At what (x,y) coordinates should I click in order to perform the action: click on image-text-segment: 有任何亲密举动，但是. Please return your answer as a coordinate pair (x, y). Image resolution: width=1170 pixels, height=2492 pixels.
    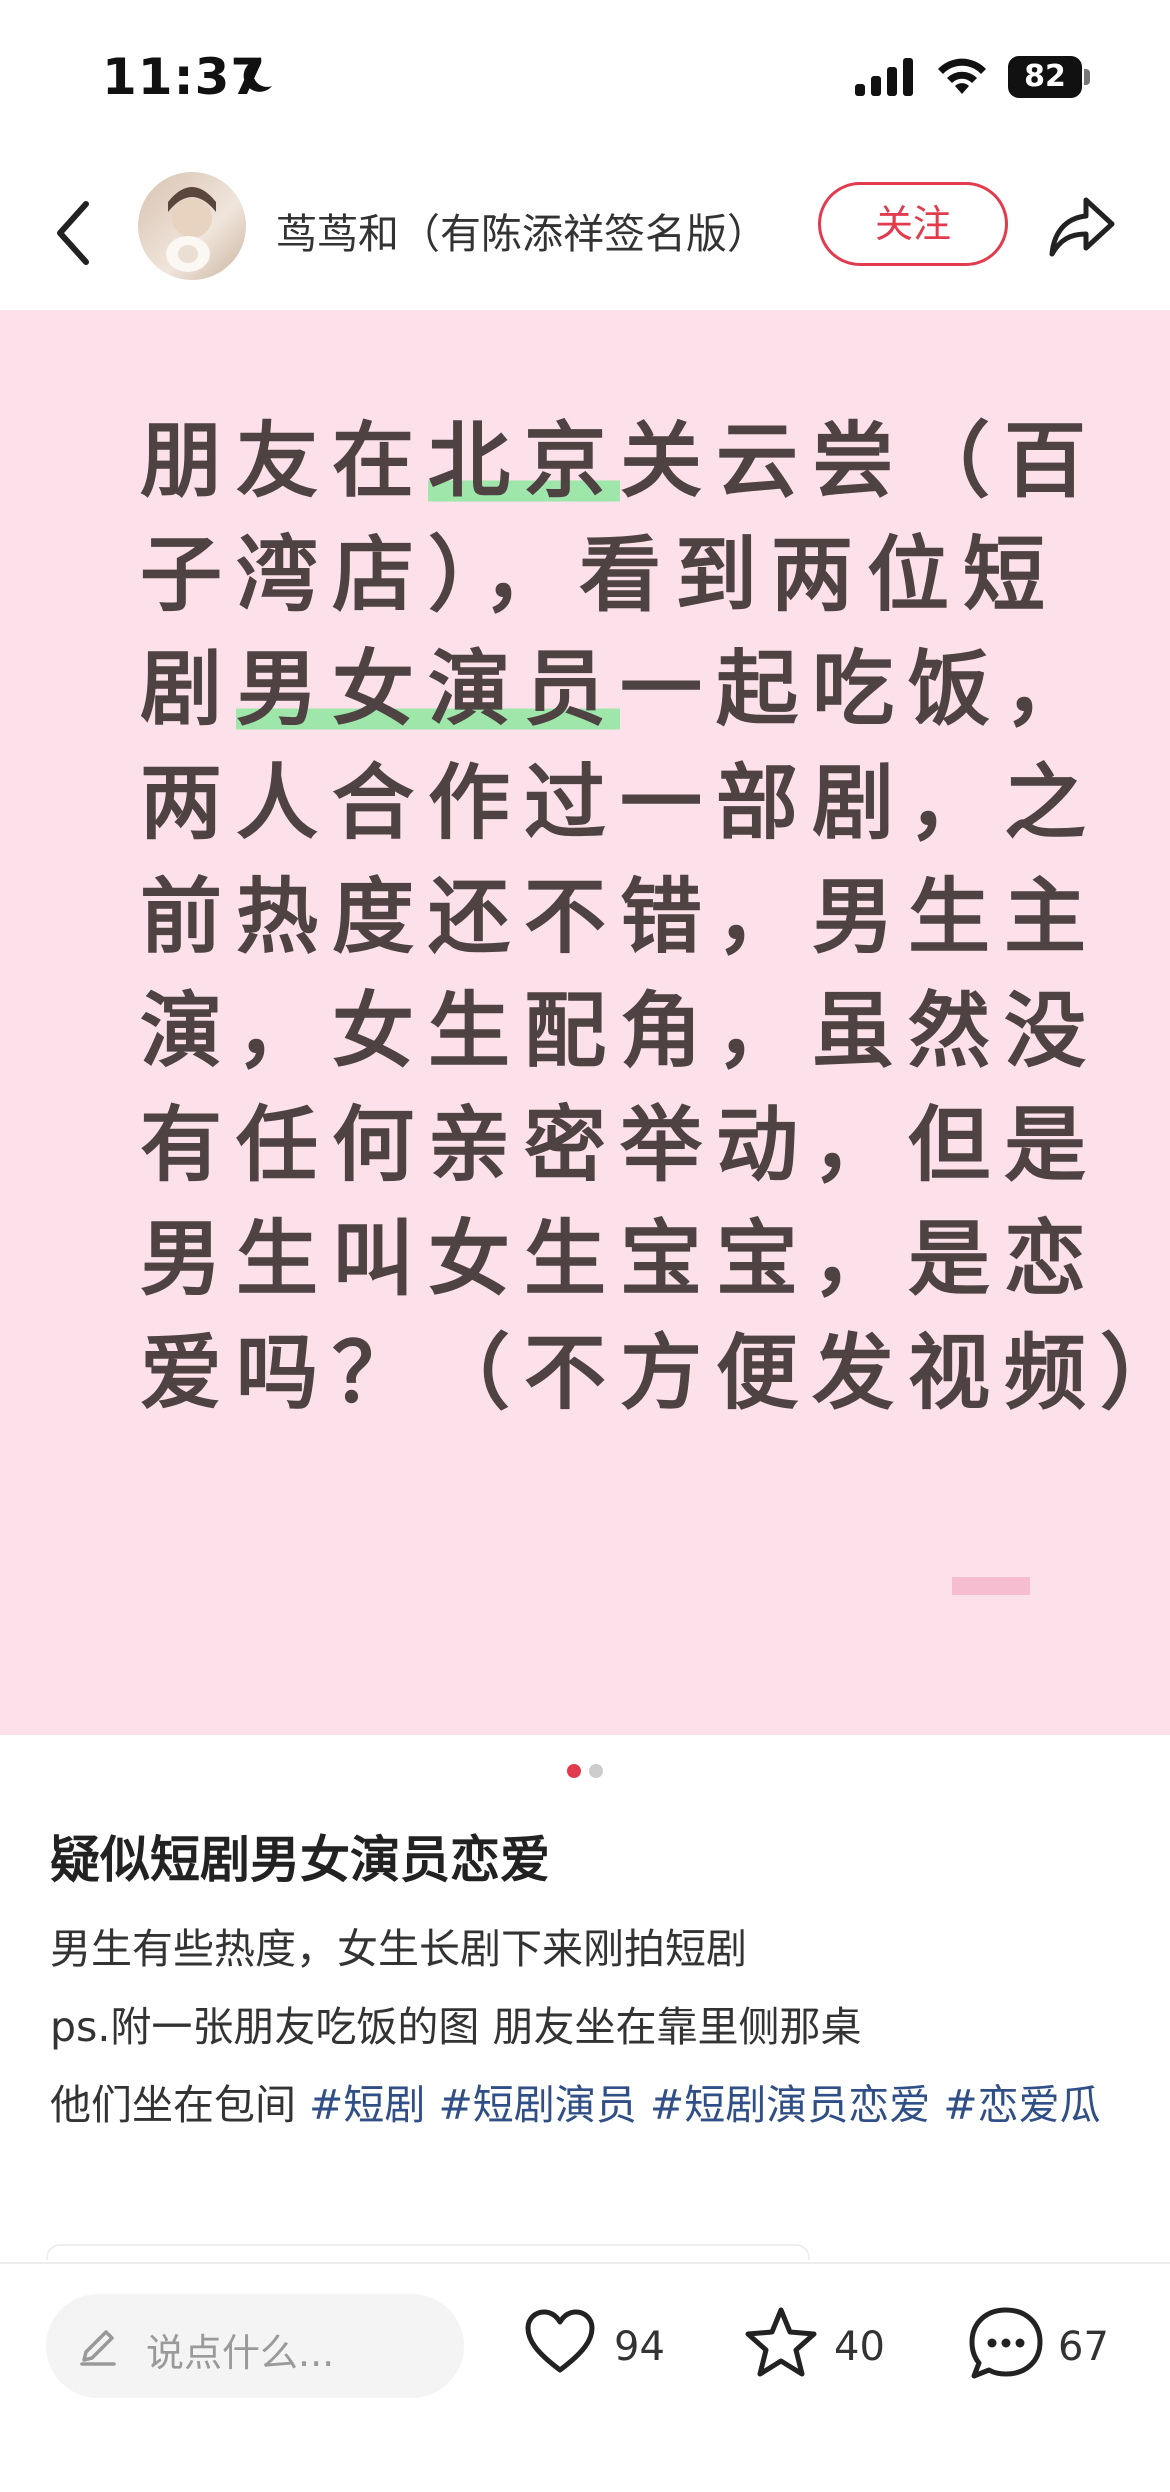
    Looking at the image, I should click on (620, 1145).